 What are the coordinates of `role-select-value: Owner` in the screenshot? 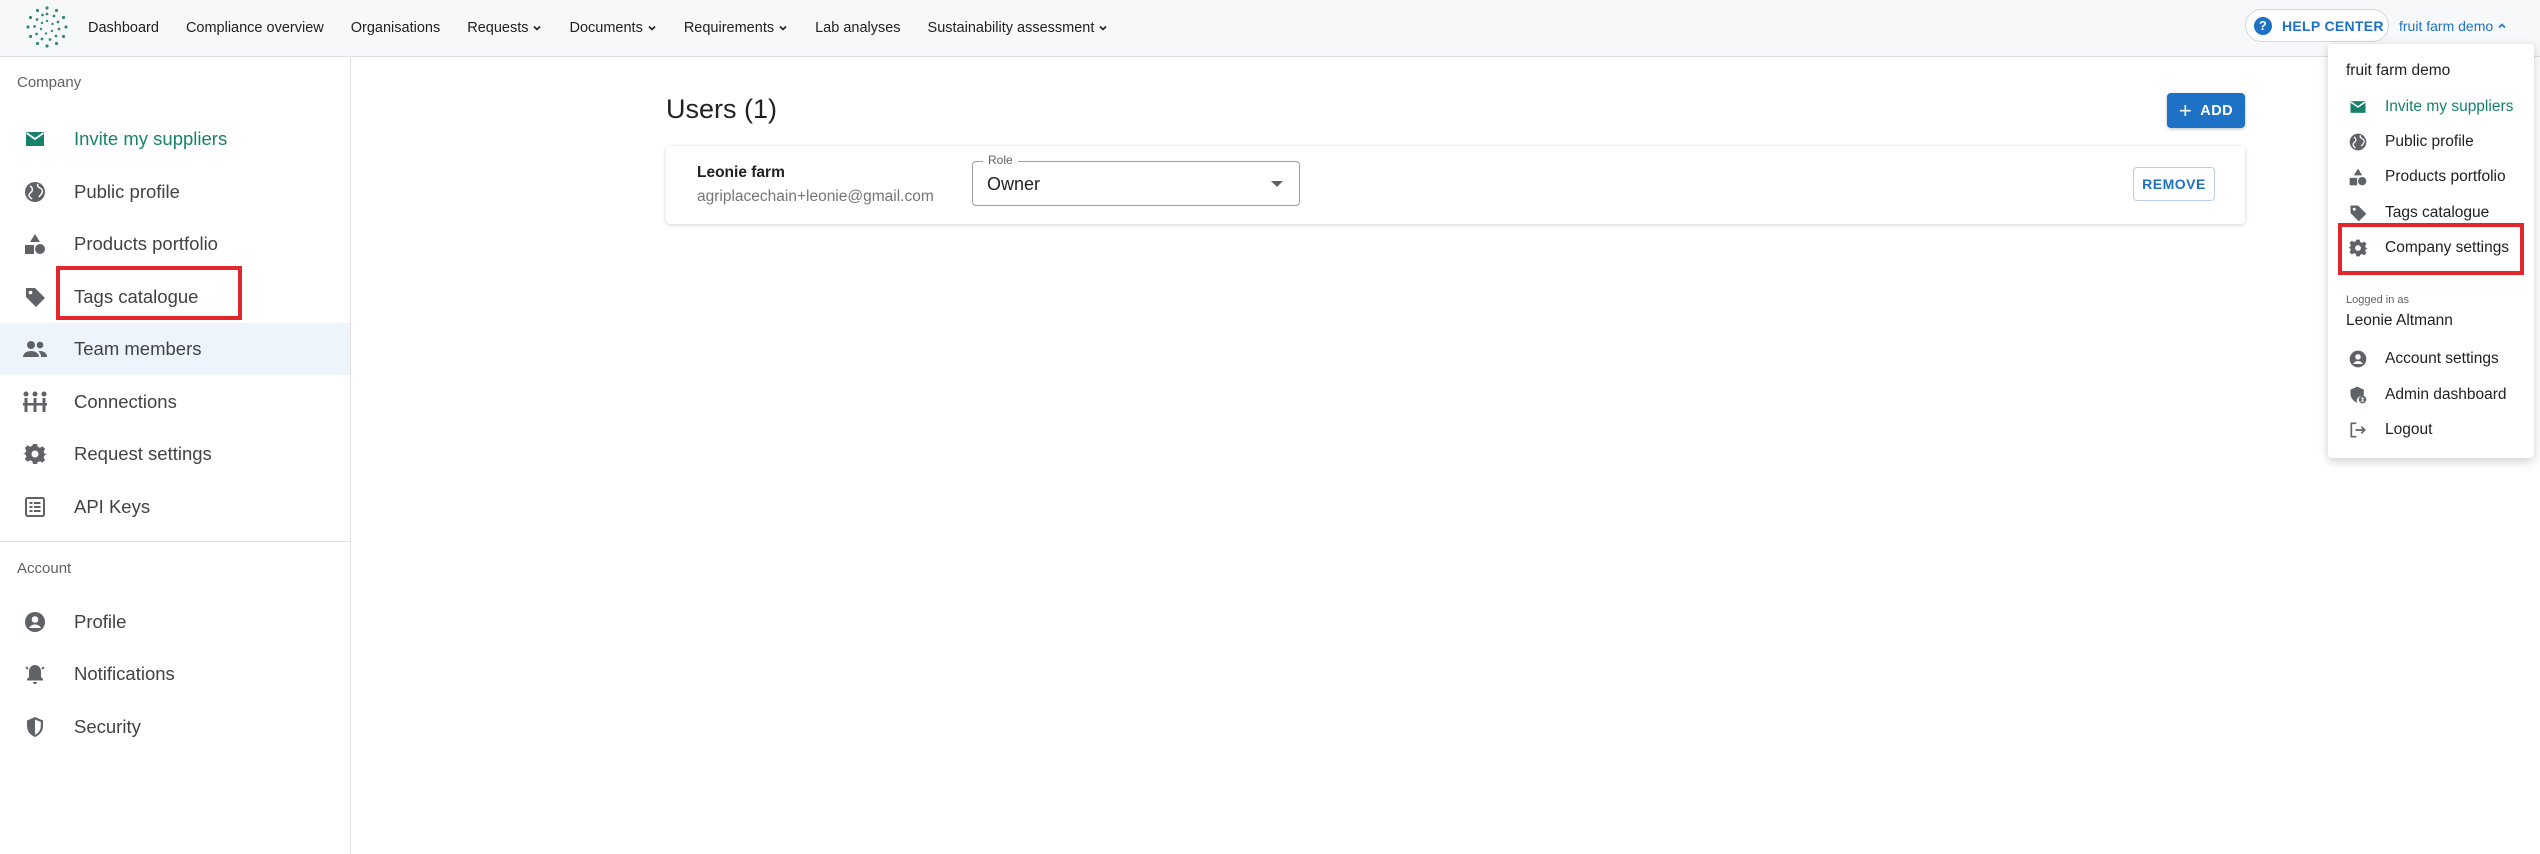 It's located at (1014, 184).